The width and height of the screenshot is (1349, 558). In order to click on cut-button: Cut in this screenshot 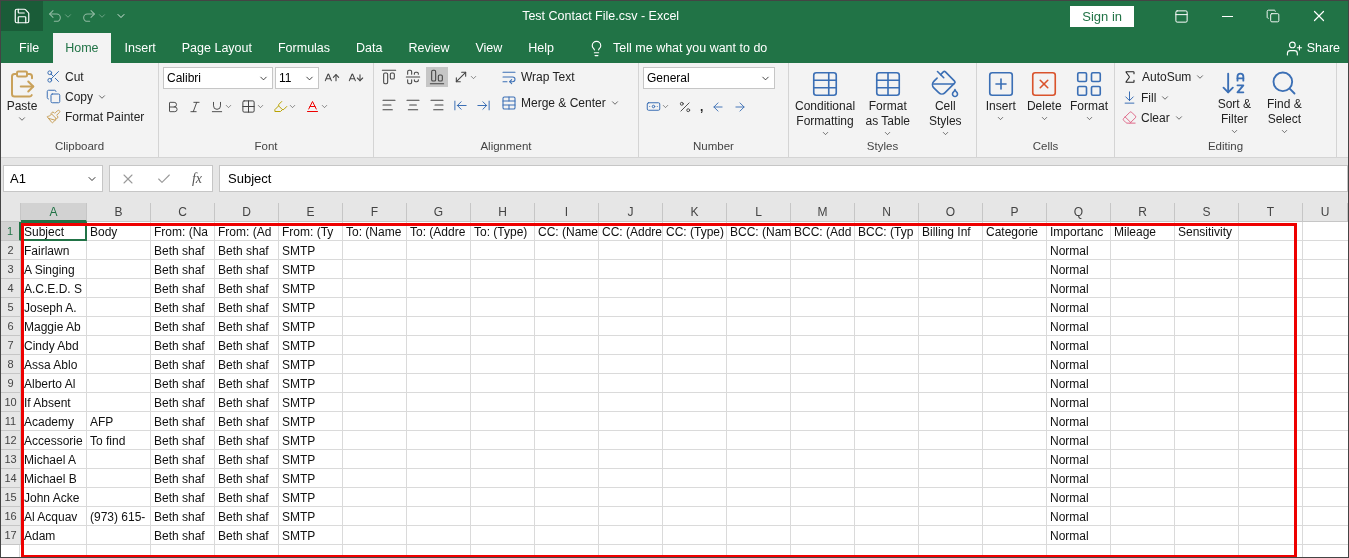, I will do `click(95, 76)`.